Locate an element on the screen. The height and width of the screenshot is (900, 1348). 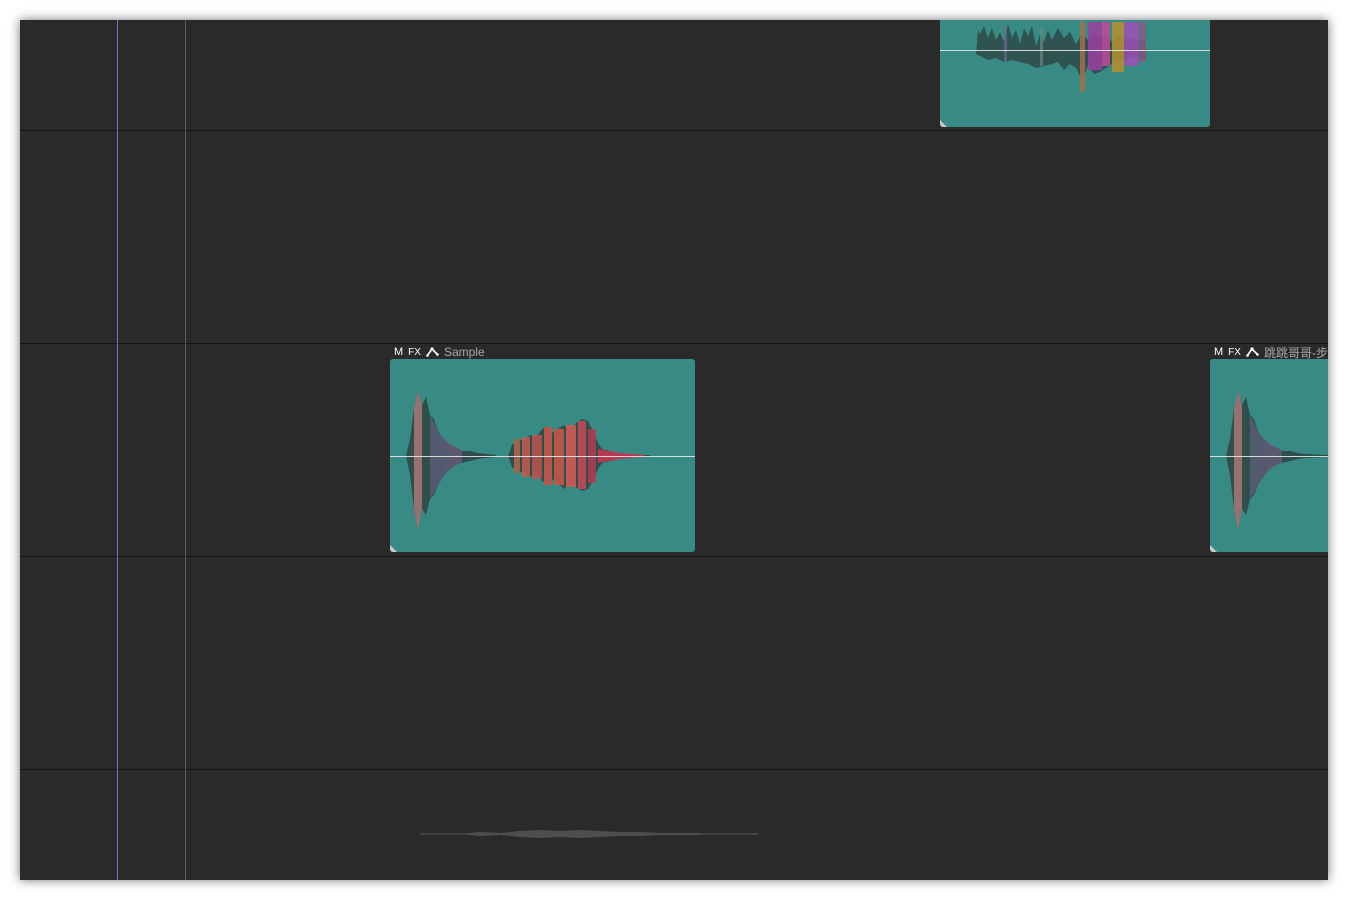
clip-header-2: M FX 跳跳哥哥-步 is located at coordinates (1271, 352).